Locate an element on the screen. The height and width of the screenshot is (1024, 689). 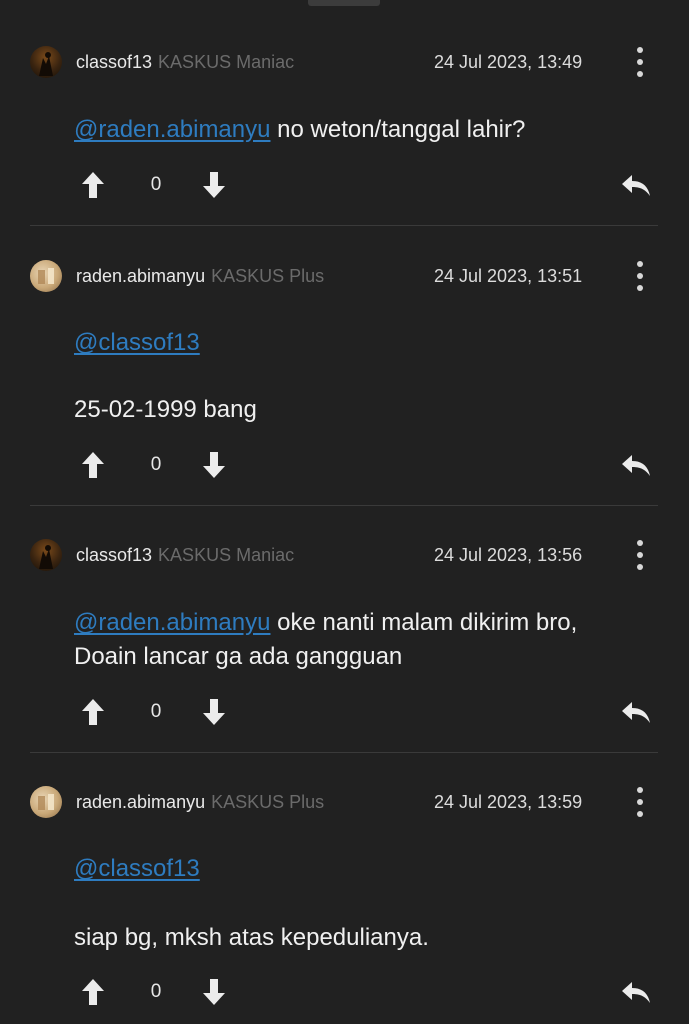
comment-text: @raden.abimanyu no weton/tanggal lahir? is located at coordinates (354, 130).